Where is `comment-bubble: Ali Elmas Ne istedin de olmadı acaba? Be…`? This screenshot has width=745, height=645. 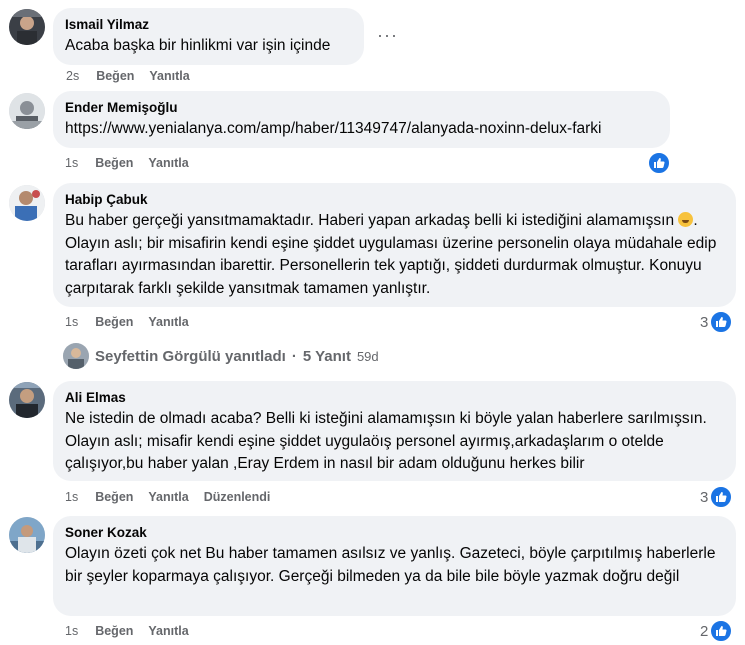 comment-bubble: Ali Elmas Ne istedin de olmadı acaba? Be… is located at coordinates (394, 431).